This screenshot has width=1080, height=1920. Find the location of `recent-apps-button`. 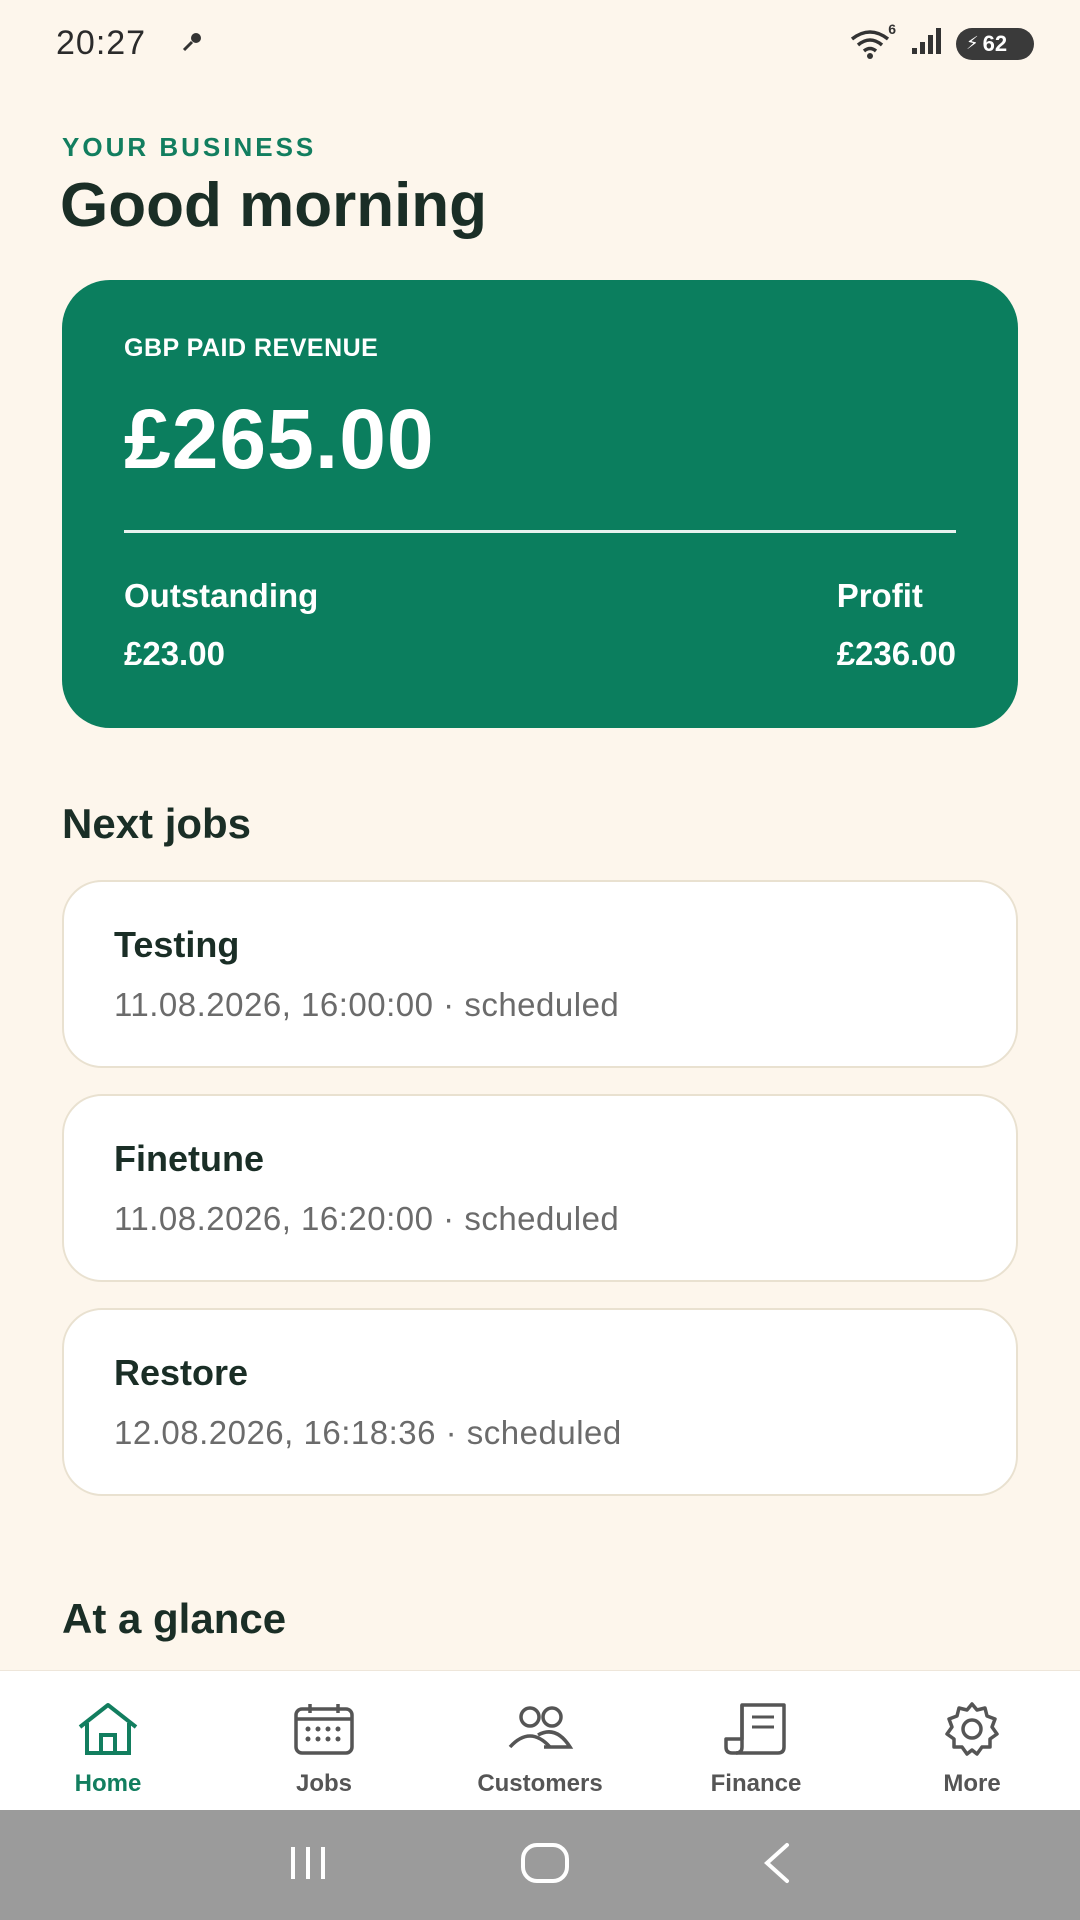

recent-apps-button is located at coordinates (308, 1865).